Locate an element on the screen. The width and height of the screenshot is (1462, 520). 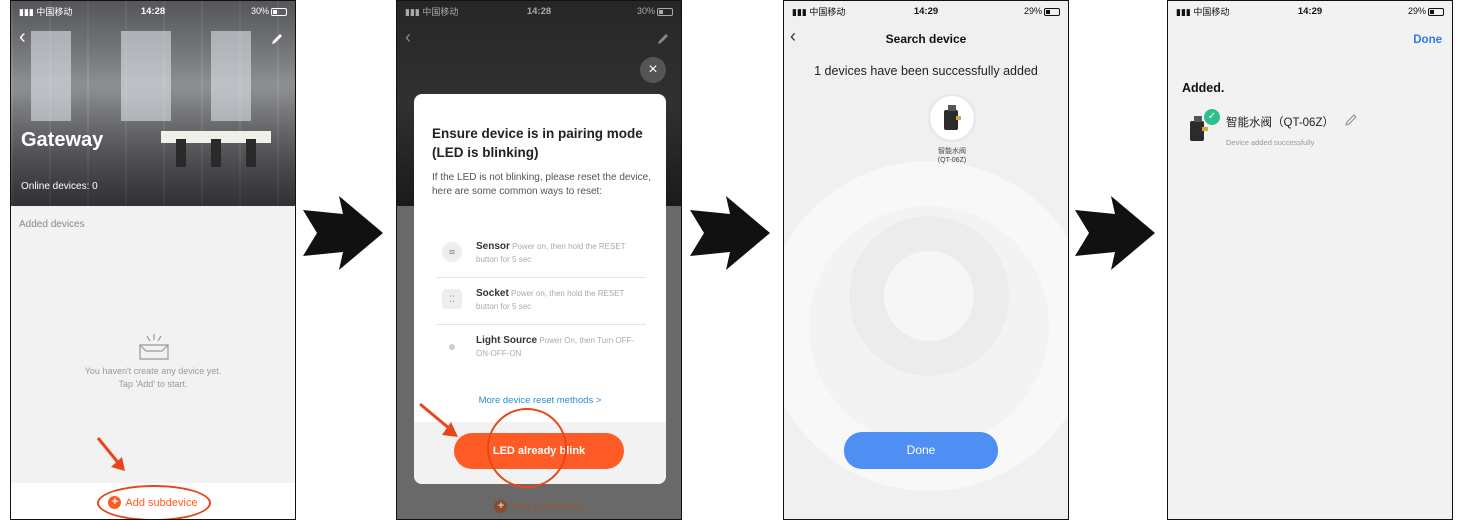
radar-center is located at coordinates (929, 296).